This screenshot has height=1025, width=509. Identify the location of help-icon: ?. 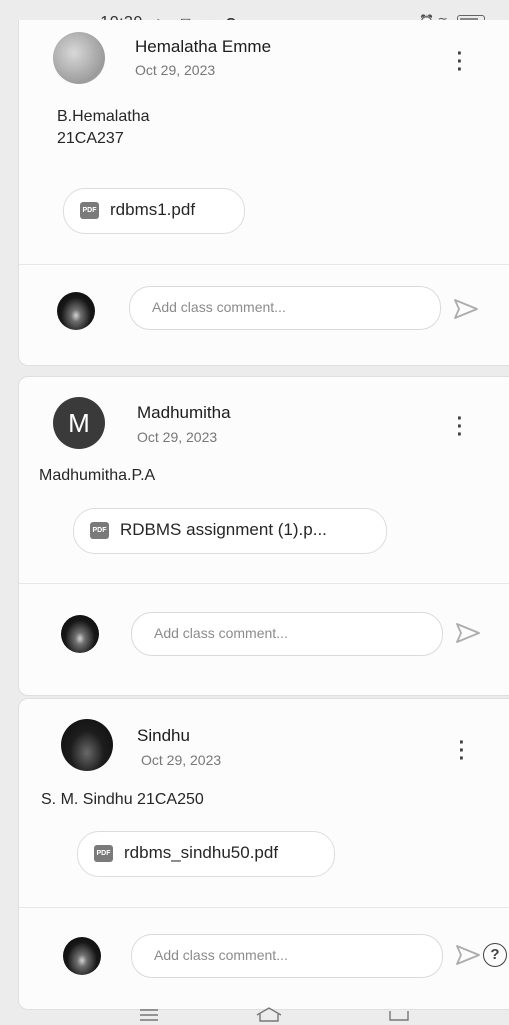
(495, 955).